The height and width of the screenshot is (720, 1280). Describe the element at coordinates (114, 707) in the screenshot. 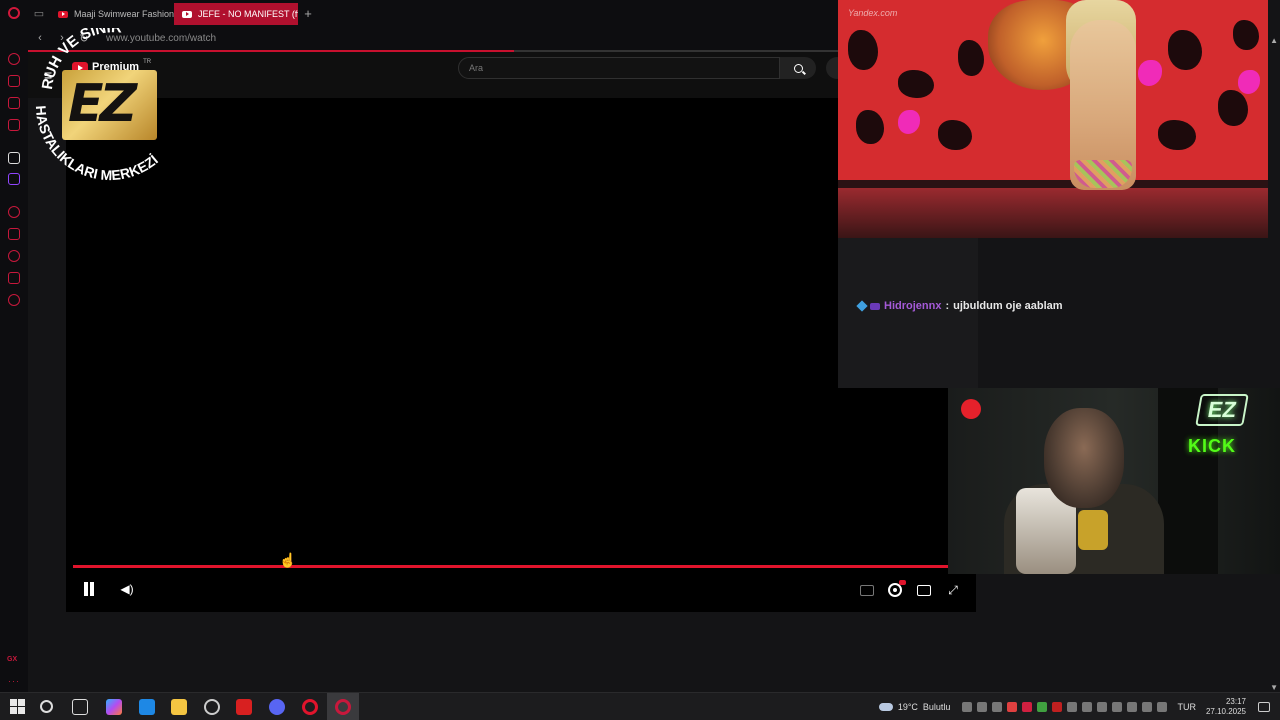

I see `copilot-icon` at that location.